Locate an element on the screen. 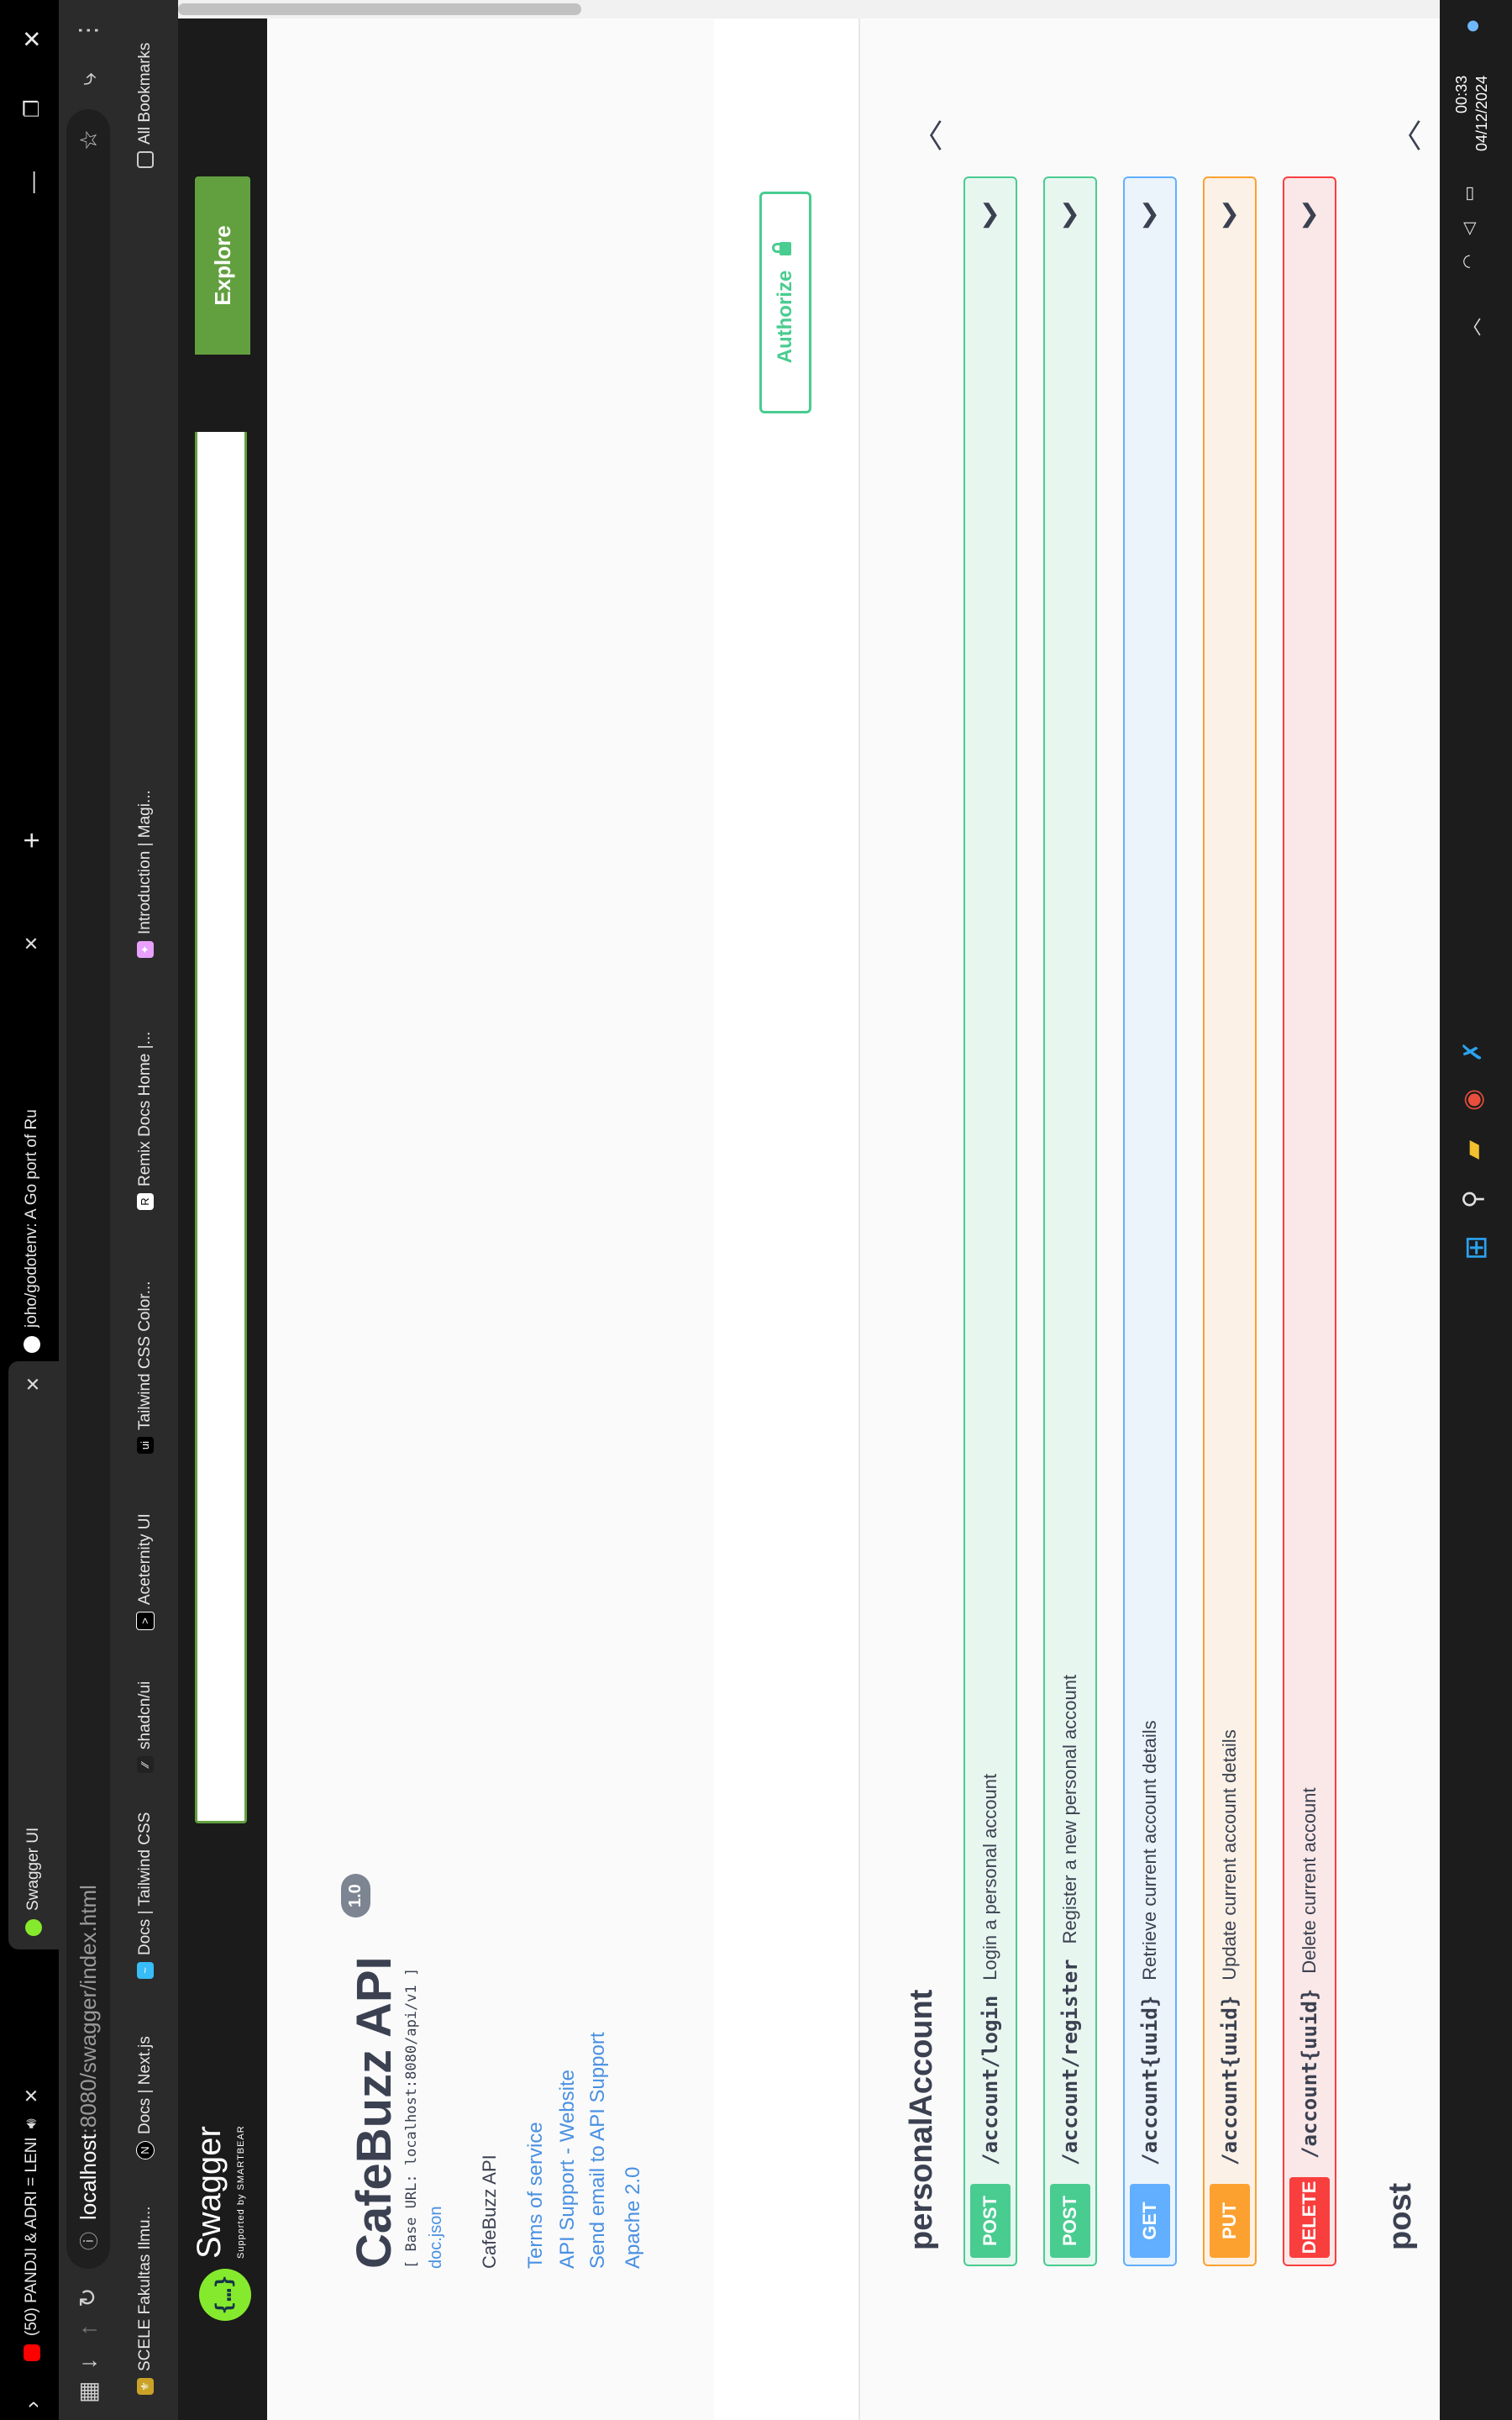 The height and width of the screenshot is (2420, 1512). support-email-link: Send email to API Support is located at coordinates (598, 2150).